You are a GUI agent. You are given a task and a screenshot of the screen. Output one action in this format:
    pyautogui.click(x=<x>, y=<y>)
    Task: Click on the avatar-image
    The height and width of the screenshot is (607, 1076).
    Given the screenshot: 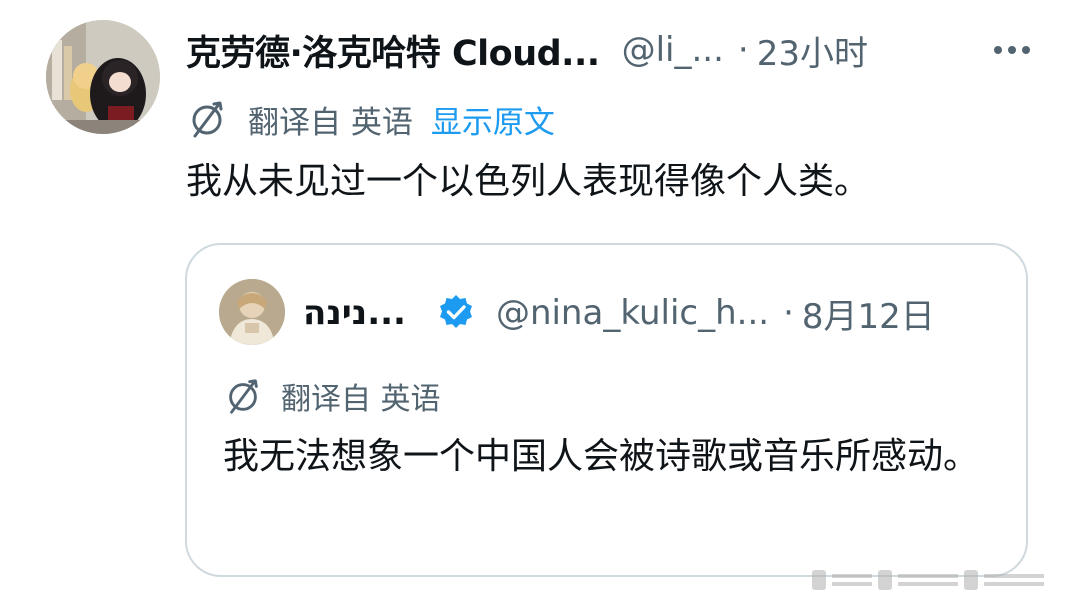 What is the action you would take?
    pyautogui.click(x=103, y=77)
    